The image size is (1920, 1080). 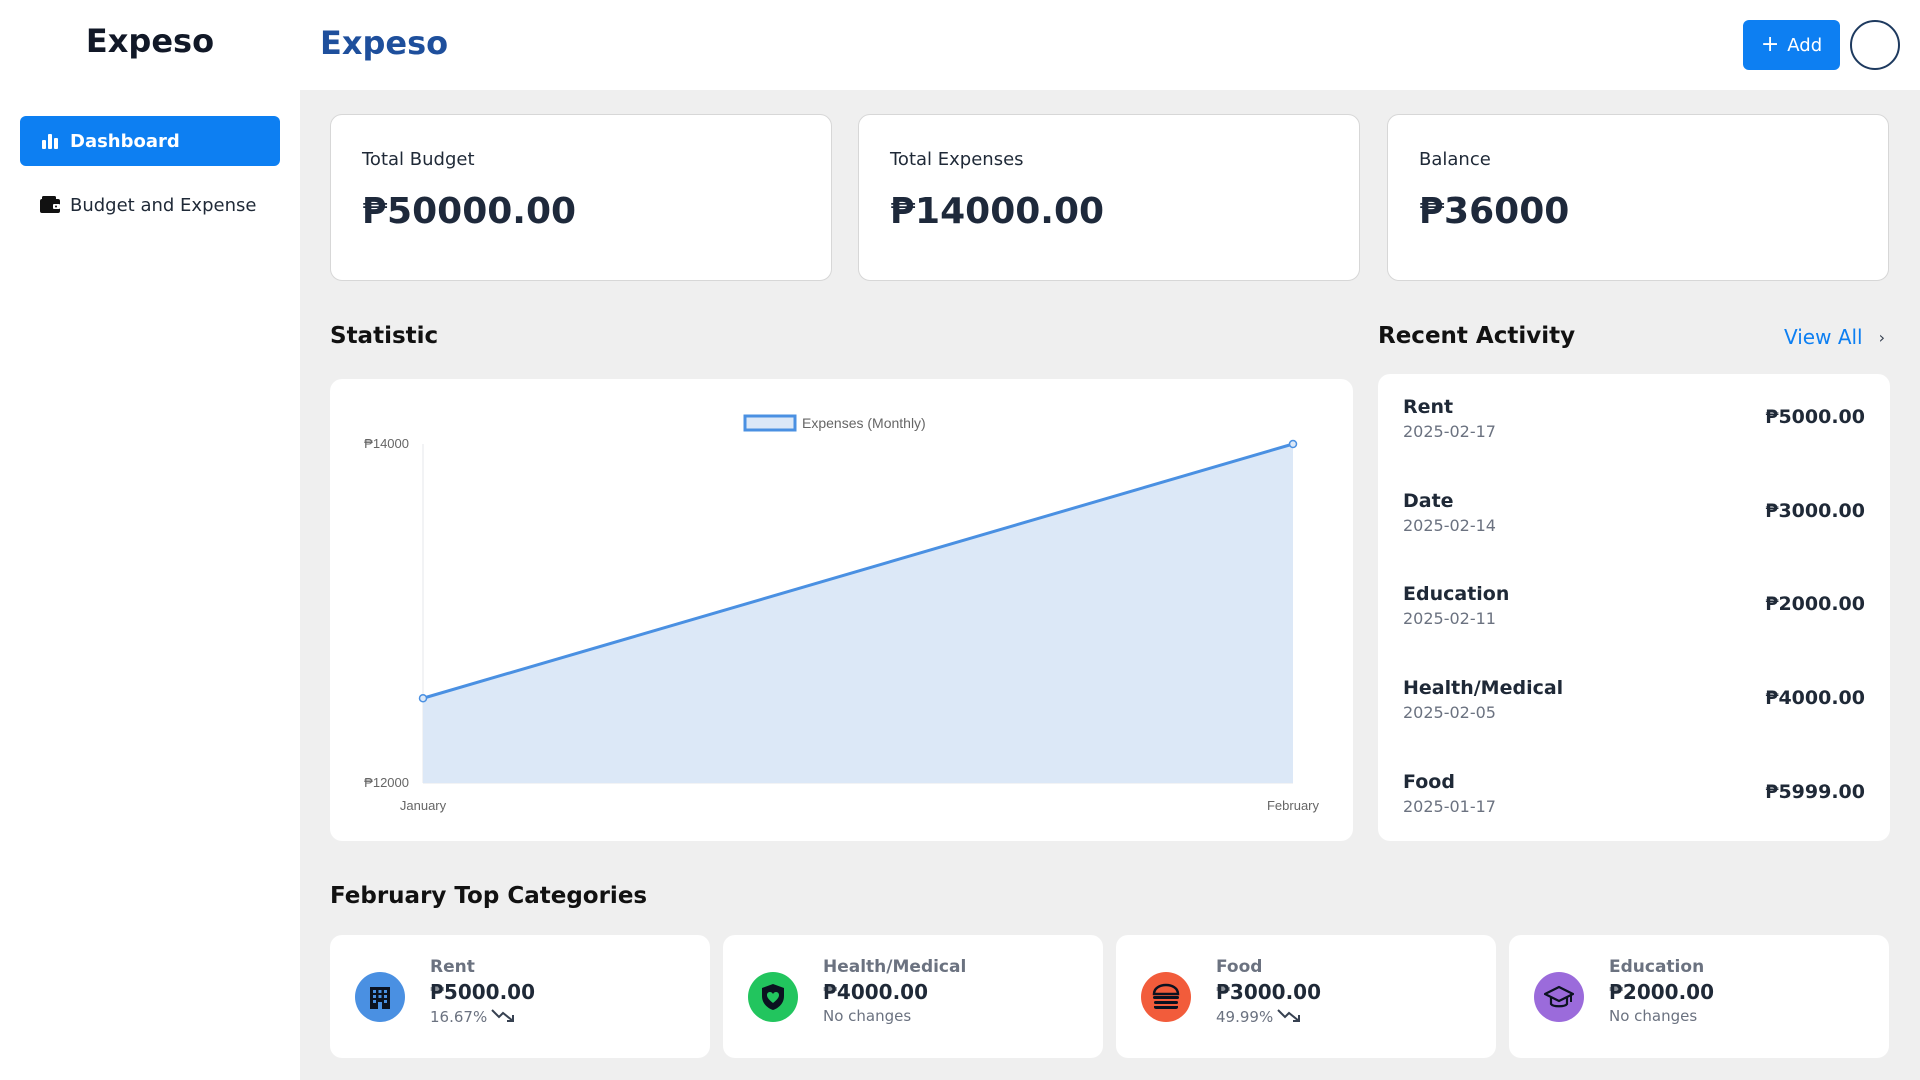 What do you see at coordinates (1449, 806) in the screenshot?
I see `activity-date: 2025-01-17` at bounding box center [1449, 806].